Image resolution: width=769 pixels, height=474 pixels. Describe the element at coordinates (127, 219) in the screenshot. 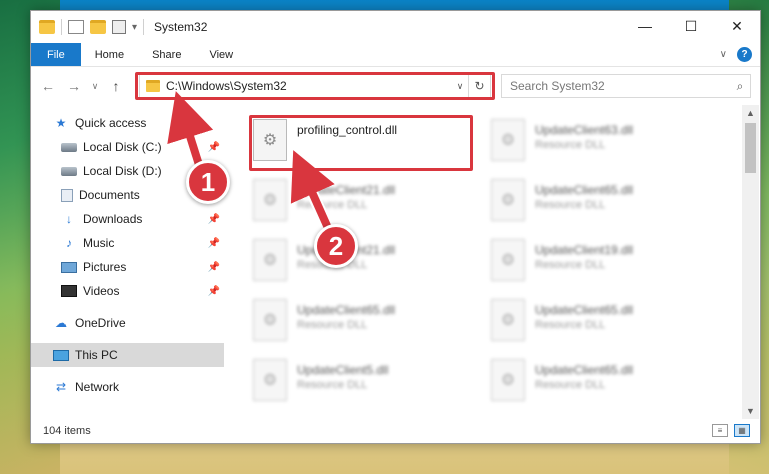

I see `sidebar-item-downloads: ↓ Downloads 📌` at that location.